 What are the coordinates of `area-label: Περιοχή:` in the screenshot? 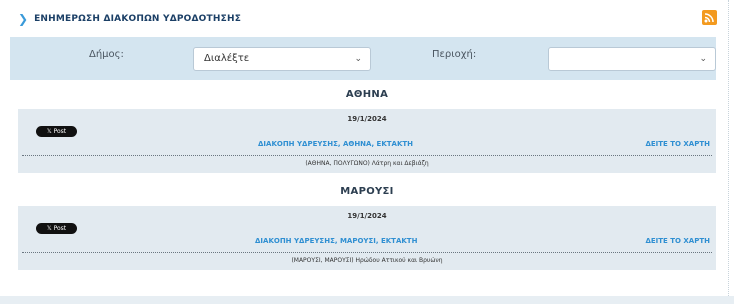 It's located at (454, 54).